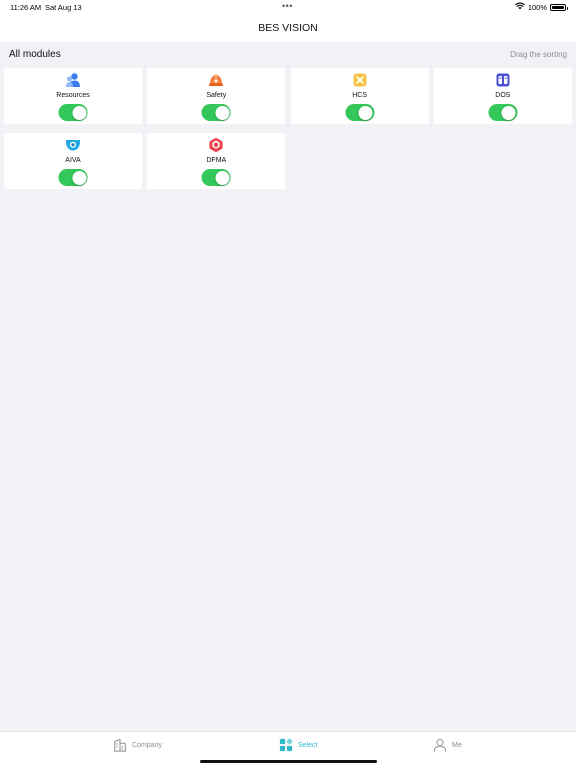  What do you see at coordinates (440, 745) in the screenshot?
I see `person-icon` at bounding box center [440, 745].